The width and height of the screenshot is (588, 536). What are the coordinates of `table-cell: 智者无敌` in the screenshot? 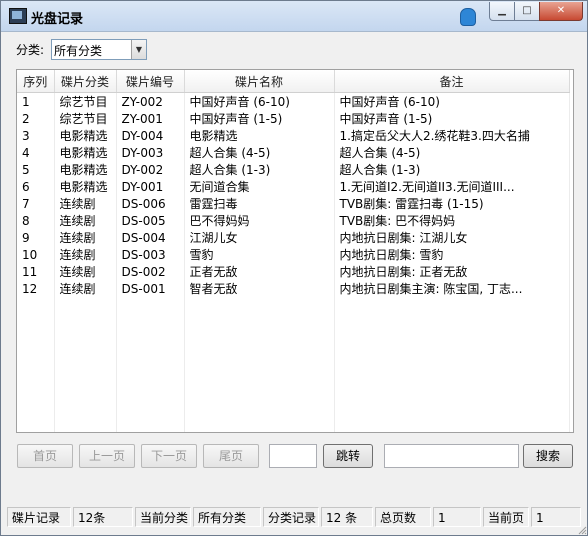 It's located at (259, 288).